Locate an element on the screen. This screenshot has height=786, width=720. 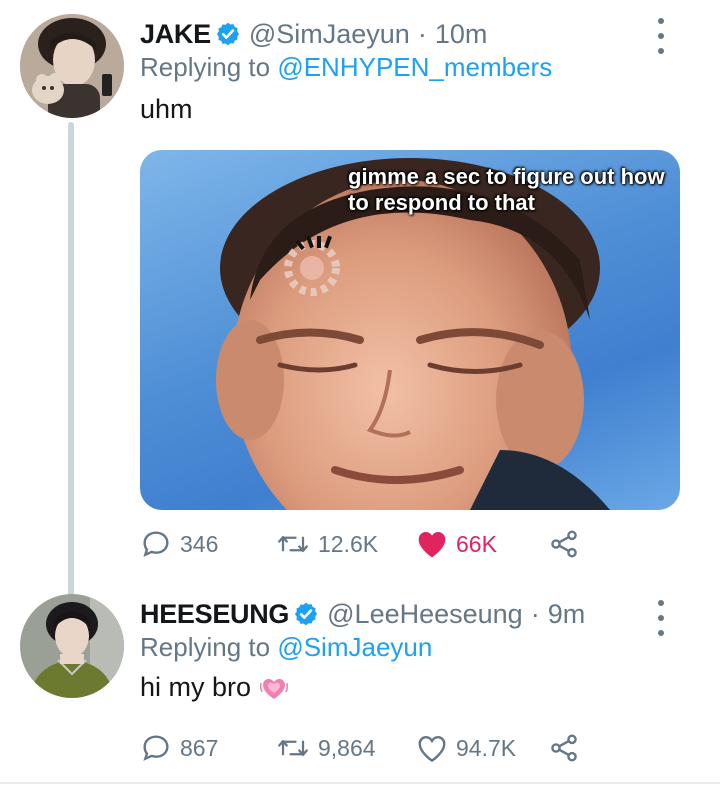
retweet-count: 12.6K is located at coordinates (348, 543).